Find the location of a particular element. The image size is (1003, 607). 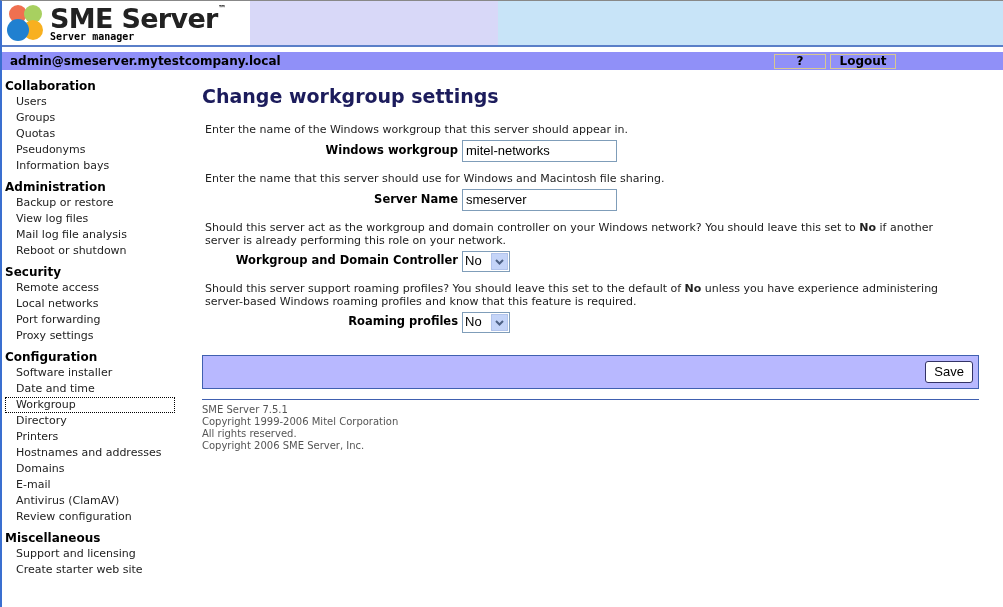

save-button: Save is located at coordinates (949, 371).